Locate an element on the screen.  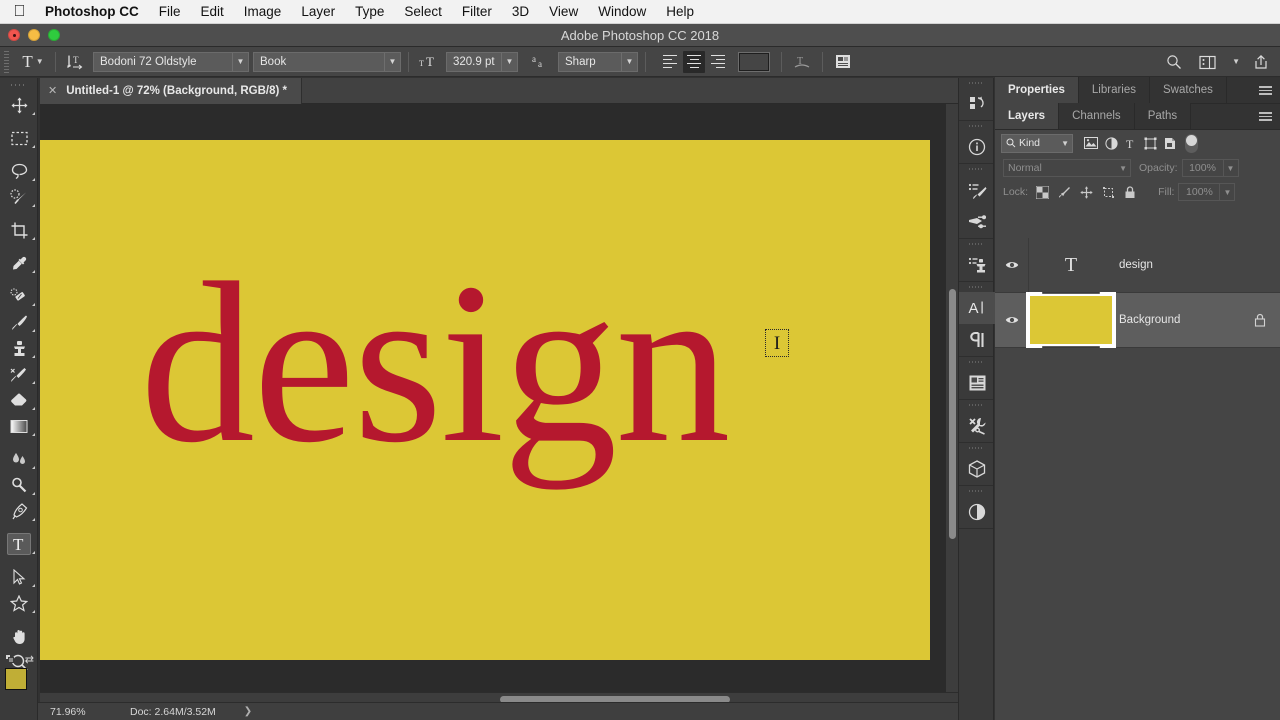
layer-thumbnail is located at coordinates (1071, 320).